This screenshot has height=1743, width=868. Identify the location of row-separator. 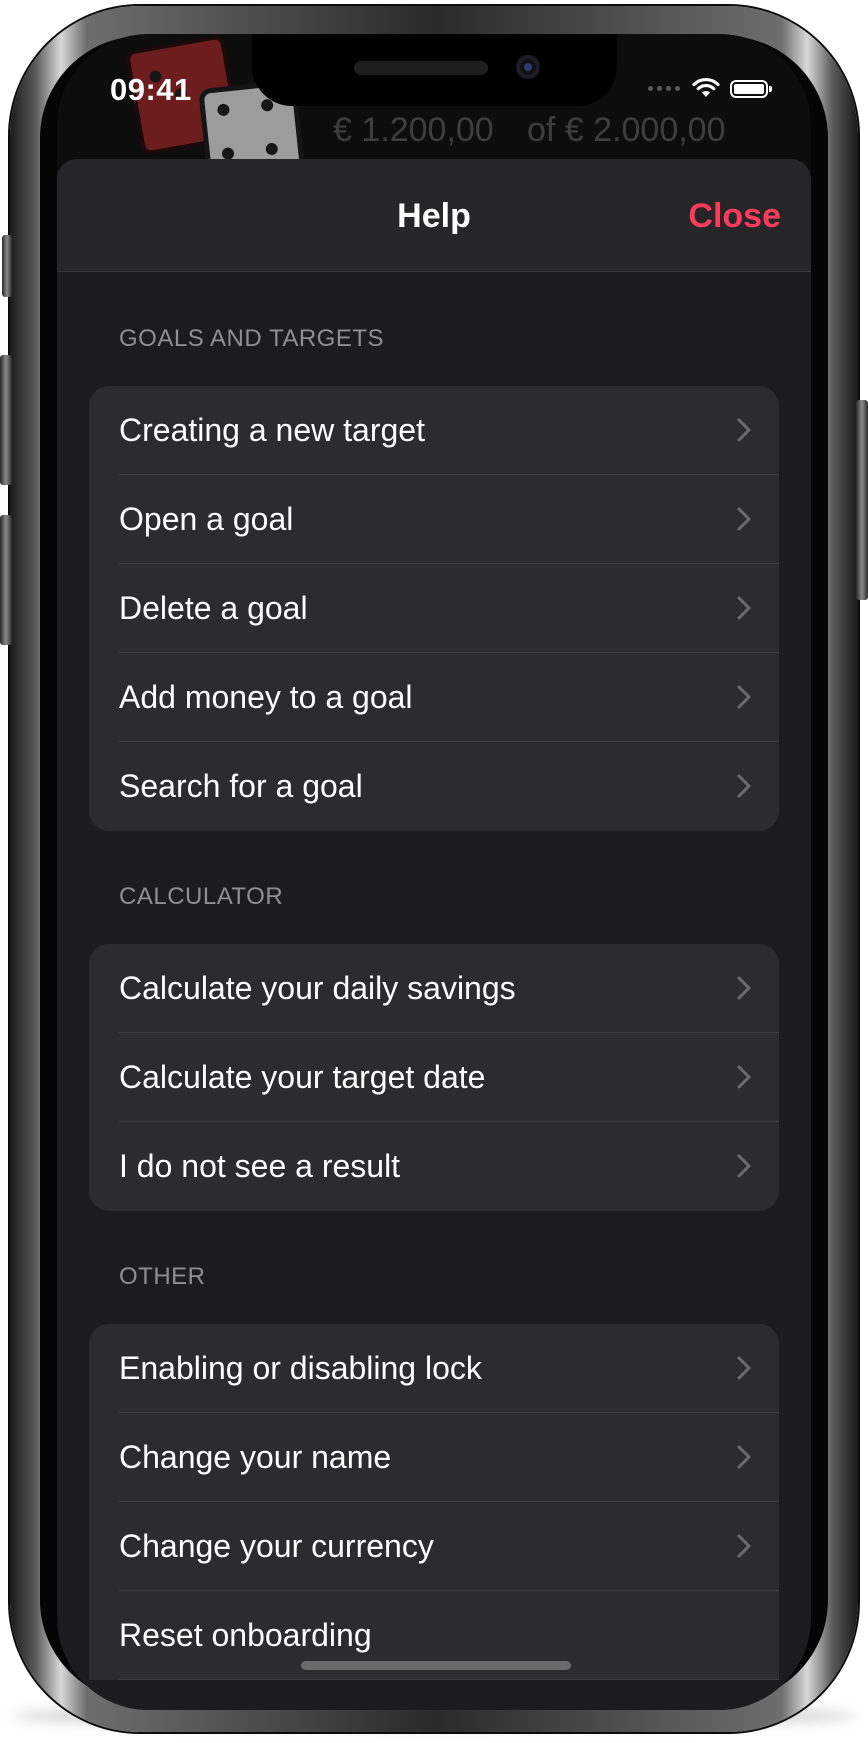
(449, 1679).